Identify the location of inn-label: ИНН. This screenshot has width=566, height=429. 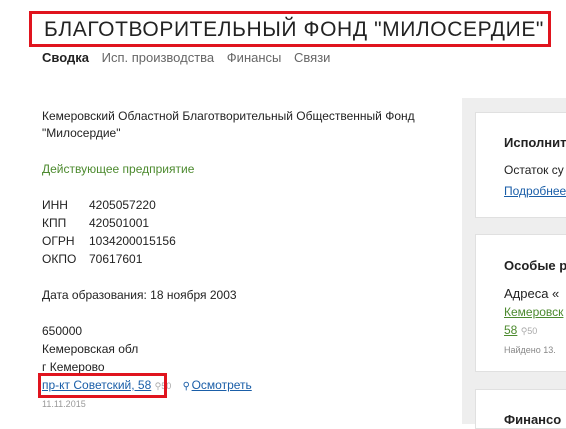
(55, 205).